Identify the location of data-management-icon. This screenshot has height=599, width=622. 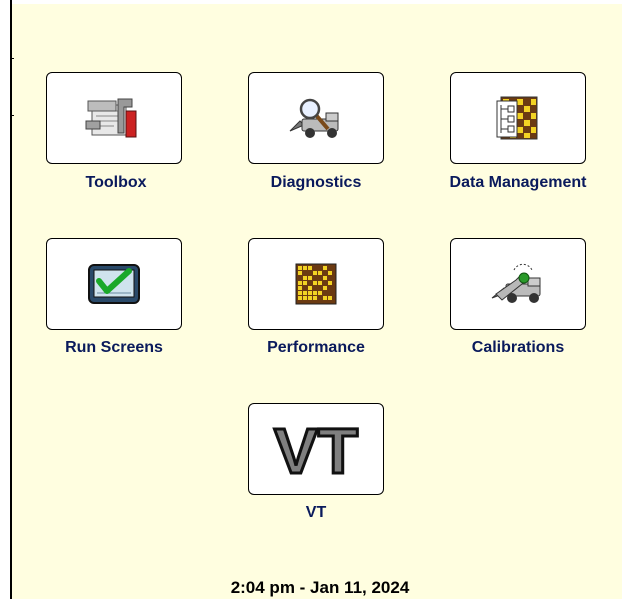
(517, 118).